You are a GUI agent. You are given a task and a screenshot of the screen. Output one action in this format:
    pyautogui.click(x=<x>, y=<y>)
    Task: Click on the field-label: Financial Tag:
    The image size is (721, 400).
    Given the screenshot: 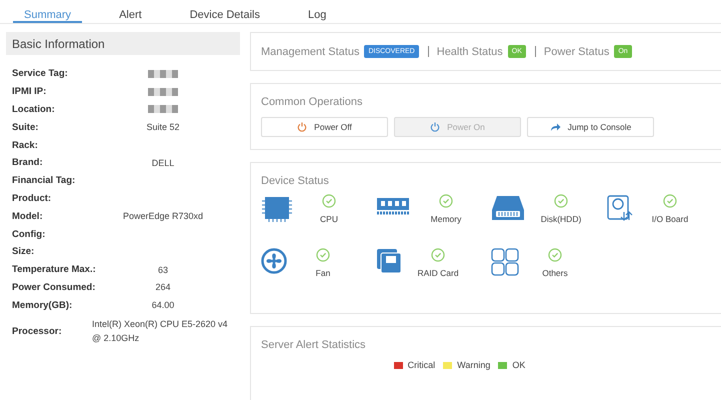 What is the action you would take?
    pyautogui.click(x=44, y=180)
    